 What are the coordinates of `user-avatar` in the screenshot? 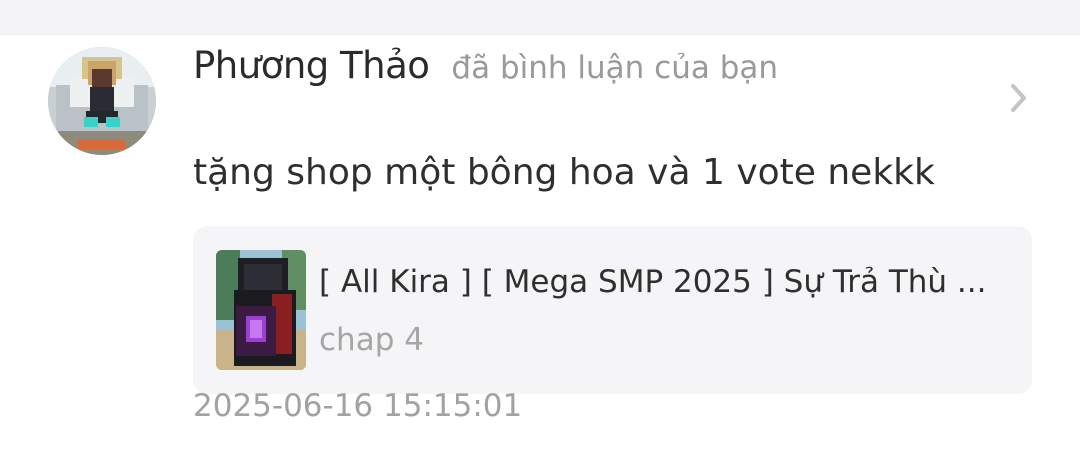 It's located at (102, 101).